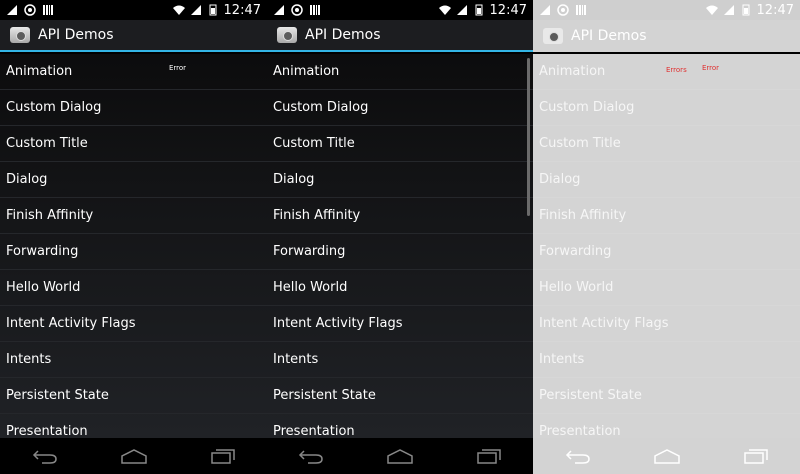  Describe the element at coordinates (528, 137) in the screenshot. I see `scrollbar` at that location.